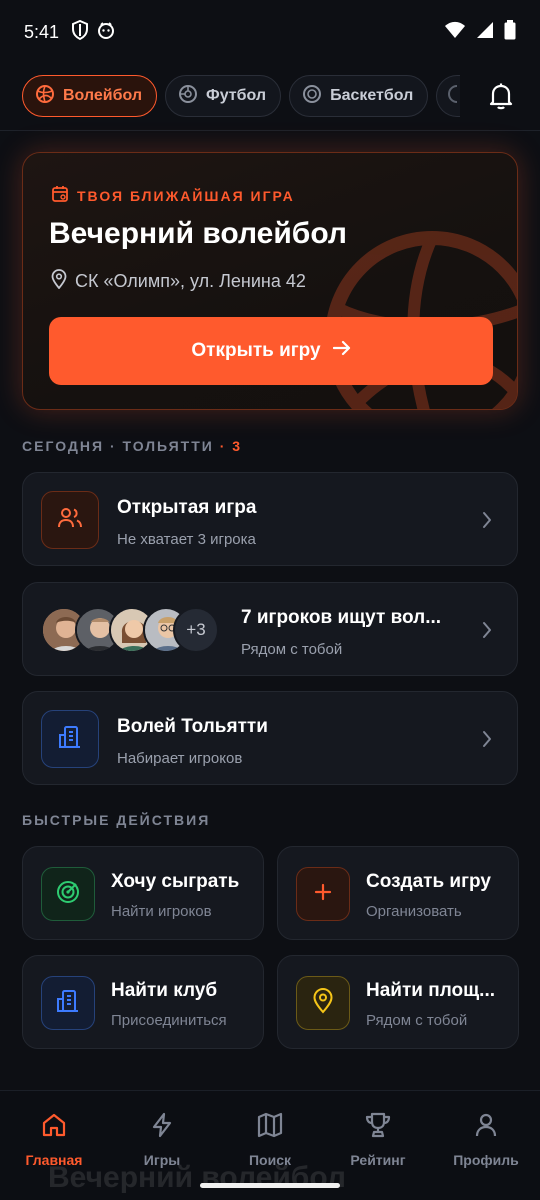 Image resolution: width=540 pixels, height=1200 pixels. Describe the element at coordinates (186, 539) in the screenshot. I see `list-item-subtitle: Не хватает 3 игрока` at that location.